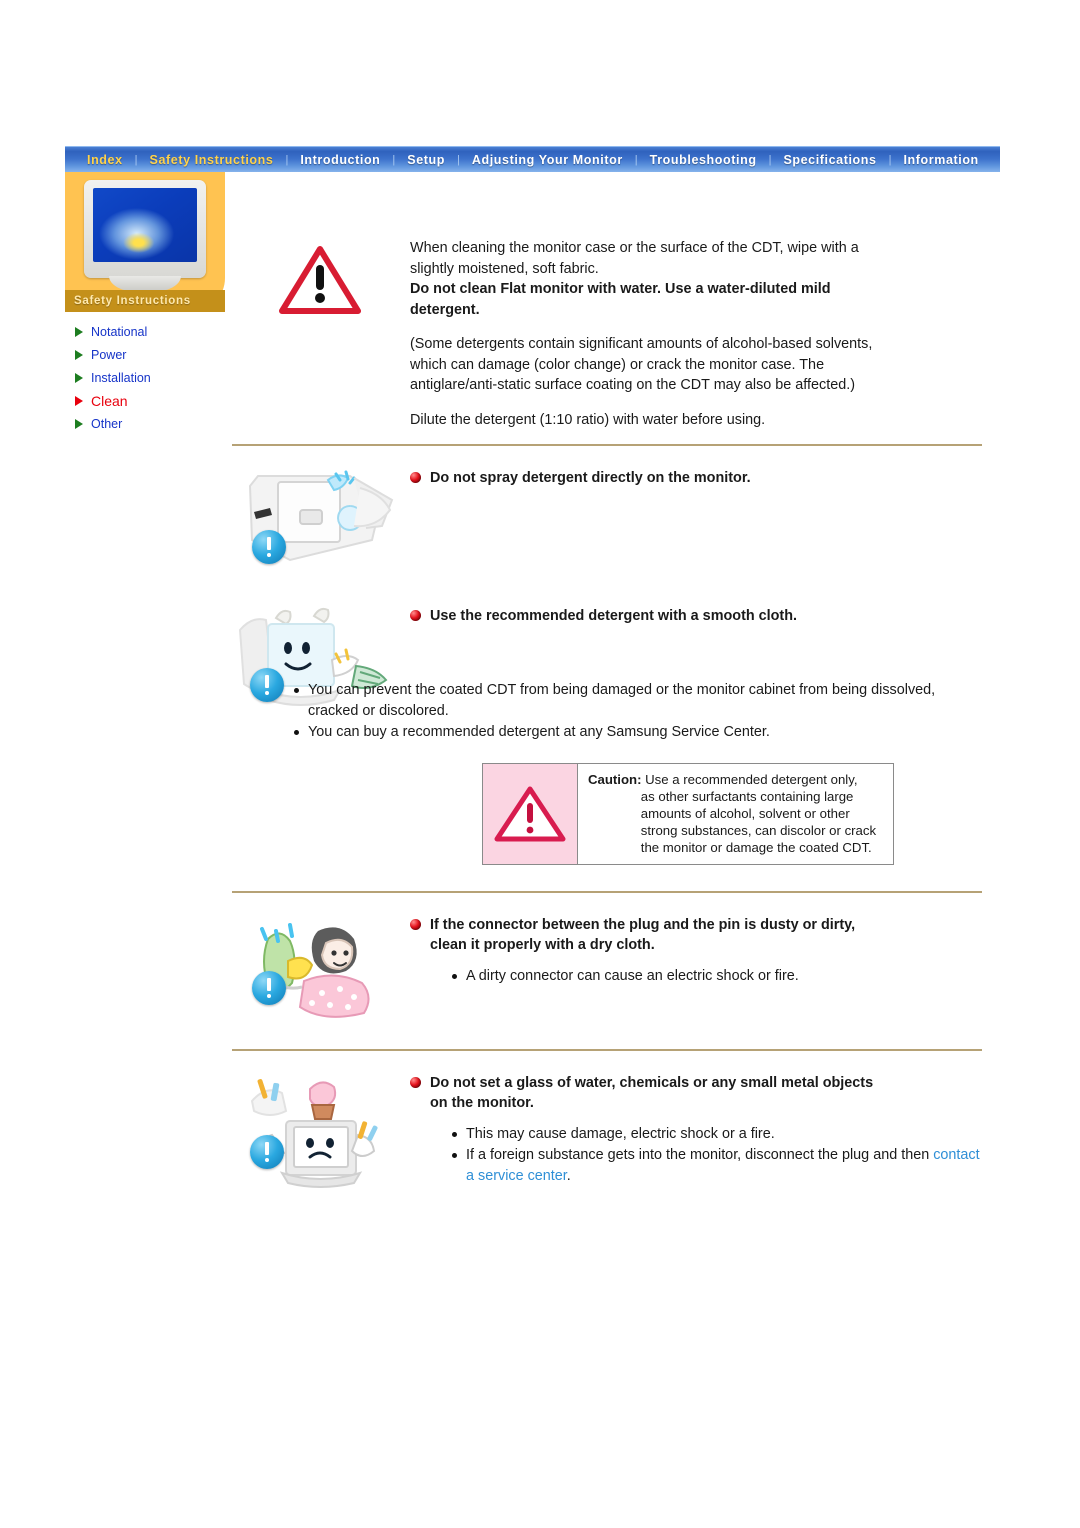 Image resolution: width=1080 pixels, height=1528 pixels. What do you see at coordinates (482, 1103) in the screenshot?
I see `section-heading-line-2: on the monitor.` at bounding box center [482, 1103].